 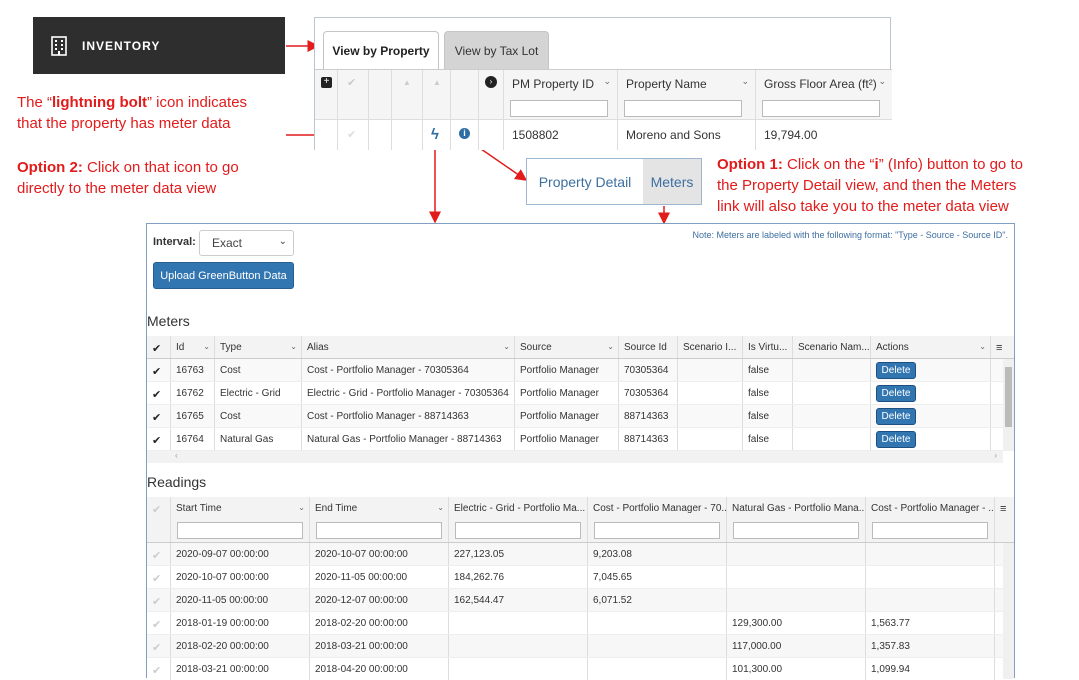 I want to click on annotation-text: directly to the meter data view, so click(x=117, y=188).